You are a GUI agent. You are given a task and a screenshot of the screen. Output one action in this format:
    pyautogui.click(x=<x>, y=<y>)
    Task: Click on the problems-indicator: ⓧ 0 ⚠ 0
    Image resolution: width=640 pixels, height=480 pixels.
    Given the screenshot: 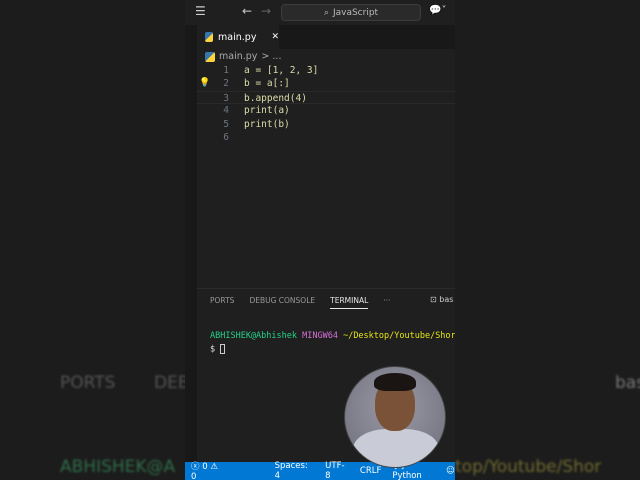 What is the action you would take?
    pyautogui.click(x=208, y=470)
    